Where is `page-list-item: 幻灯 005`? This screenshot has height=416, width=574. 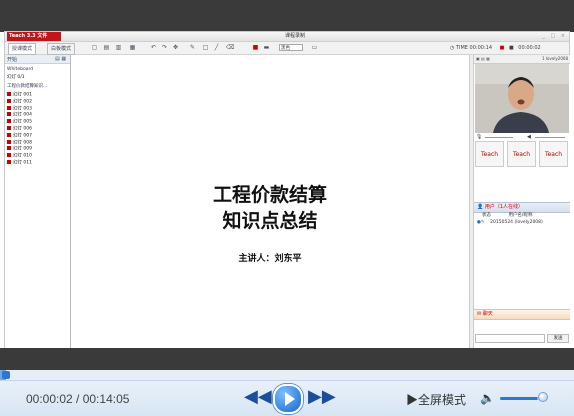 page-list-item: 幻灯 005 is located at coordinates (19, 122).